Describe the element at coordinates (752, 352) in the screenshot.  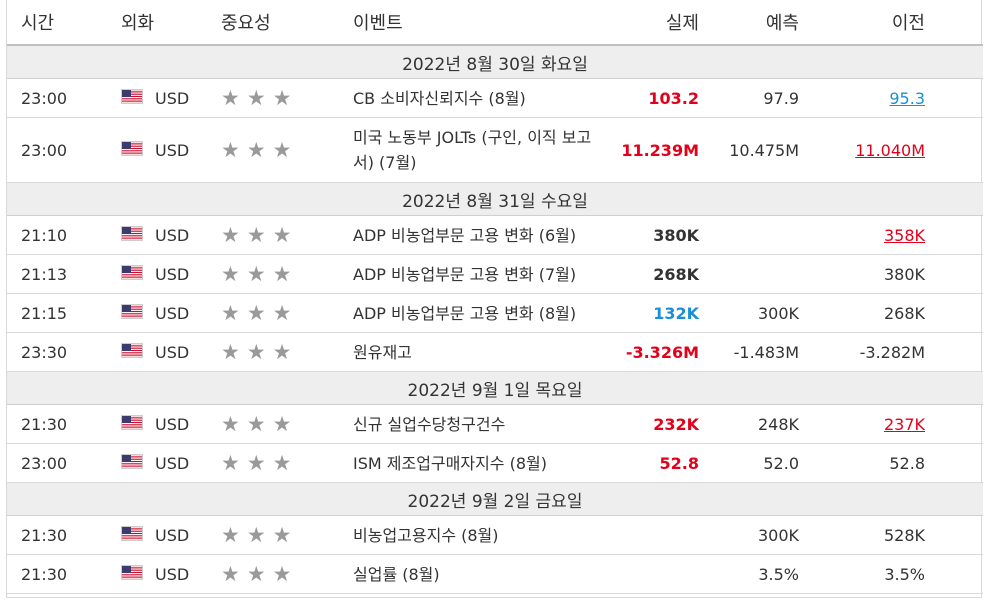
I see `event-forecast: -1.483M` at that location.